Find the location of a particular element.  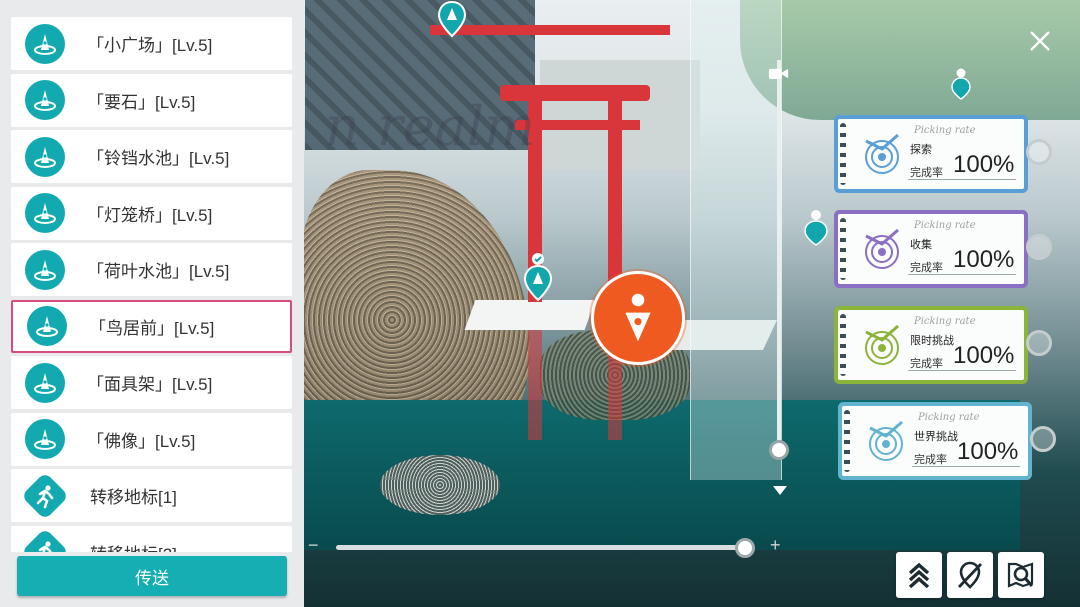

location-list-item: 「面具架」[Lv.5] is located at coordinates (151, 382).